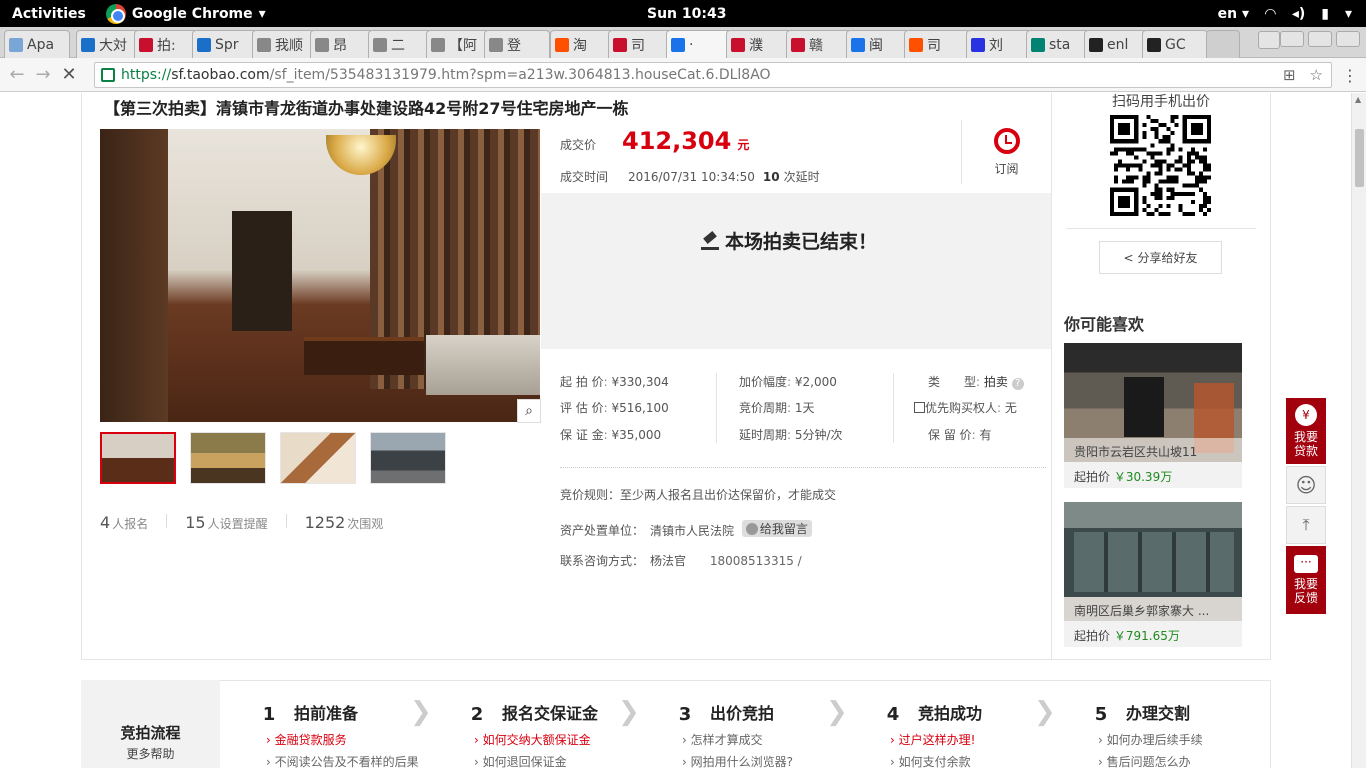 Image resolution: width=1366 pixels, height=768 pixels. Describe the element at coordinates (463, 45) in the screenshot. I see `tab-label: 【阿` at that location.